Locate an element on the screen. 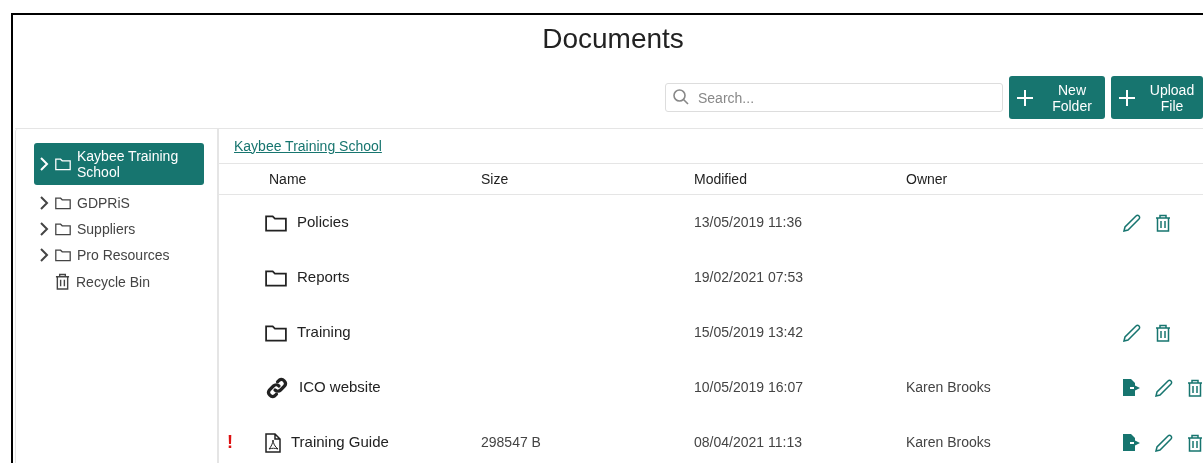  tree-item: Recycle Bin is located at coordinates (119, 281).